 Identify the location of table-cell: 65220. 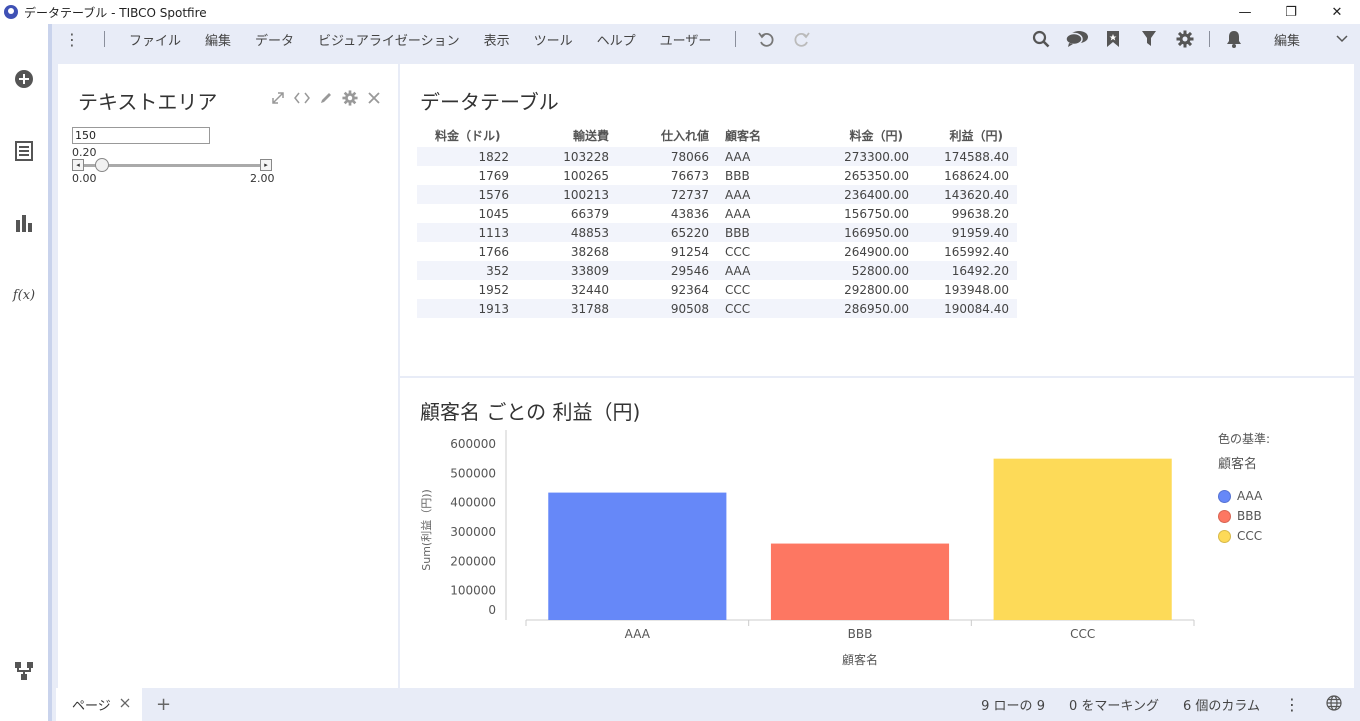
(667, 232).